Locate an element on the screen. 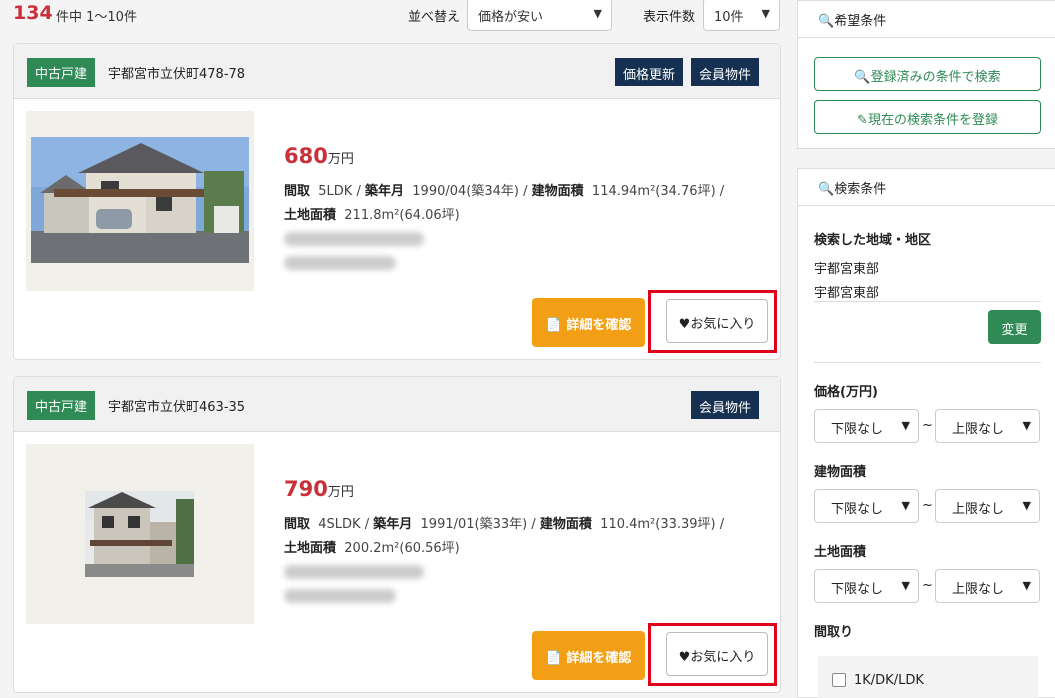  wish-conditions-title: 希望条件 is located at coordinates (860, 21).